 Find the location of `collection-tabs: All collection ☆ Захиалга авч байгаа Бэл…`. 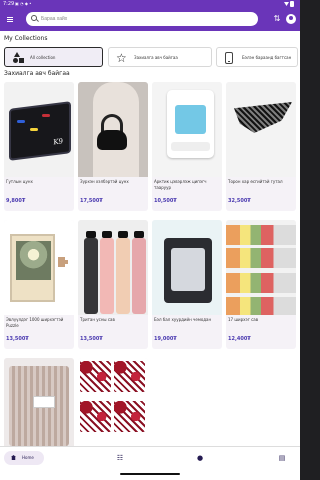

collection-tabs: All collection ☆ Захиалга авч байгаа Бэл… is located at coordinates (151, 57).